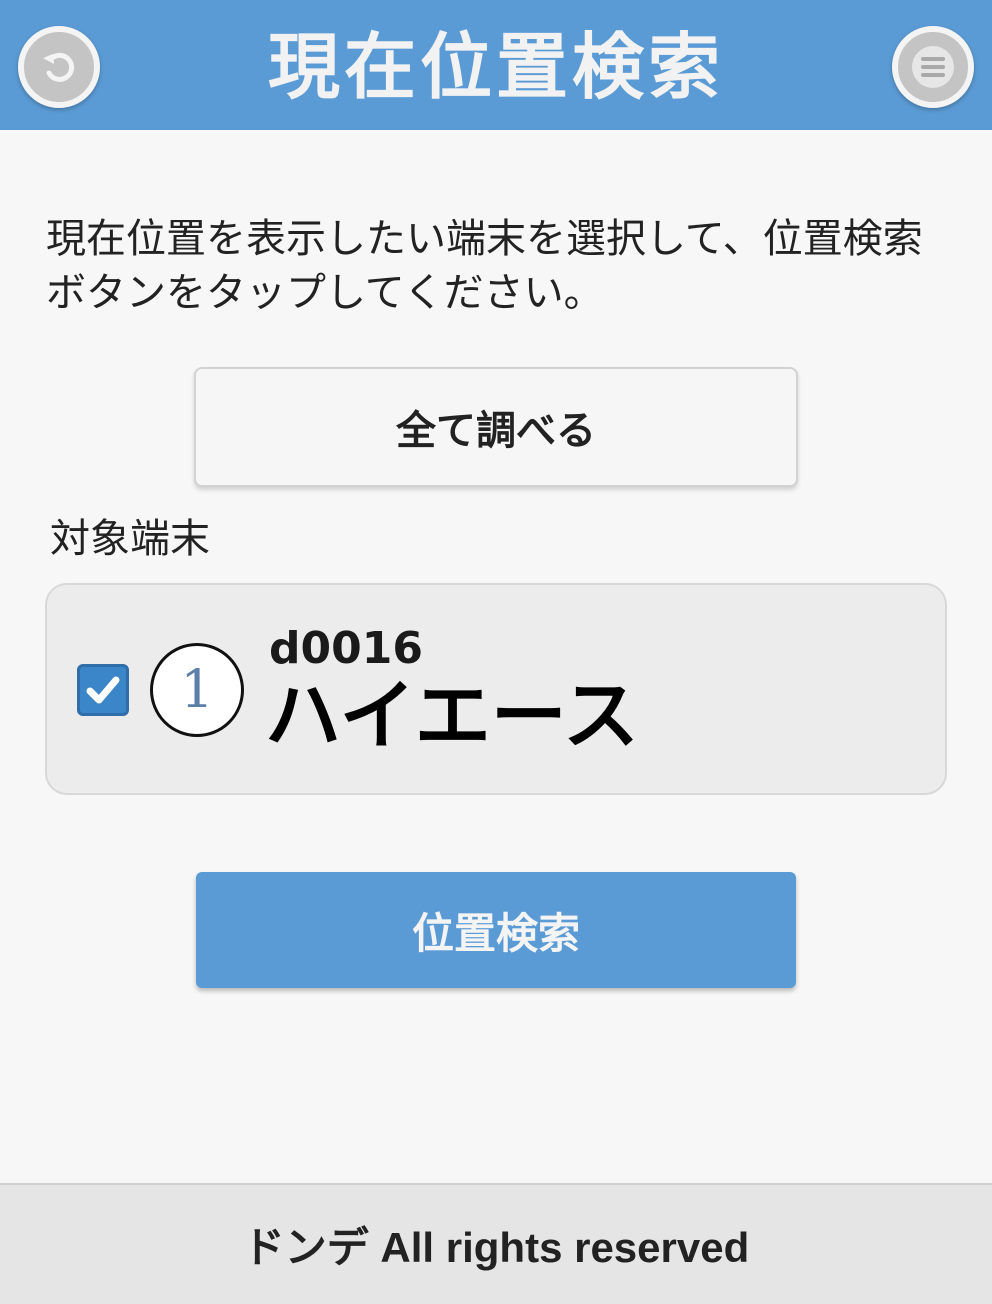 This screenshot has height=1304, width=992. What do you see at coordinates (484, 266) in the screenshot?
I see `instruction-text: 現在位置を表示したい端末を選択して、位置検索ボタンをタップしてください。` at bounding box center [484, 266].